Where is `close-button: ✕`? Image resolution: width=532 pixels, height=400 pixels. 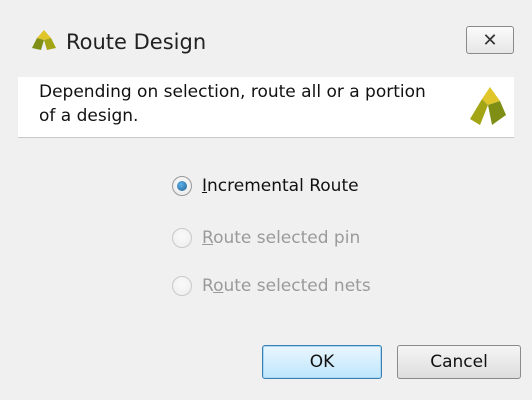
close-button: ✕ is located at coordinates (490, 40).